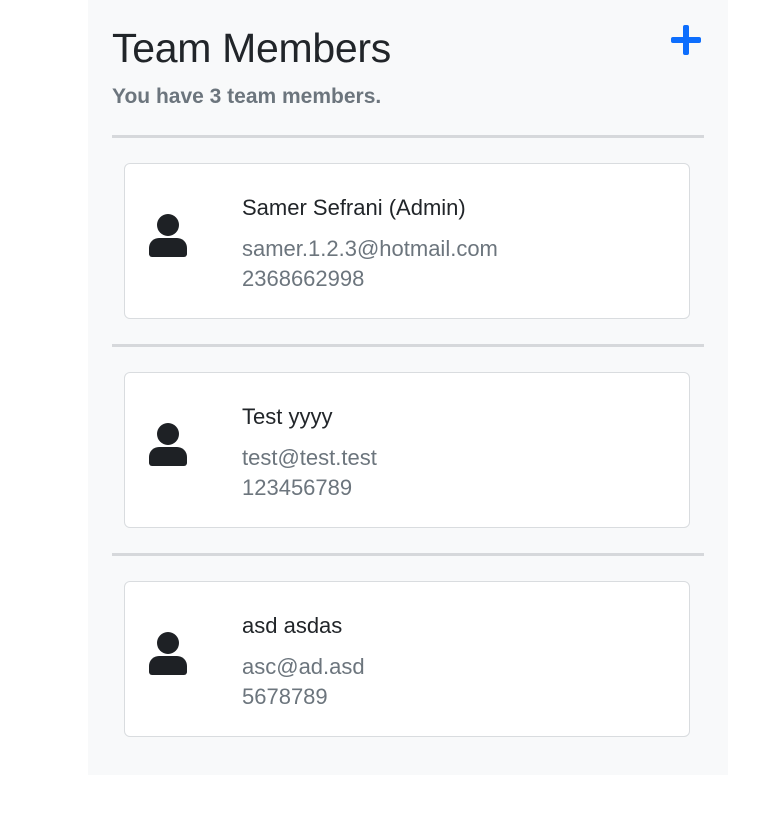 This screenshot has height=831, width=778. I want to click on member-info: asd asdas asc@ad.asd 5678789, so click(303, 662).